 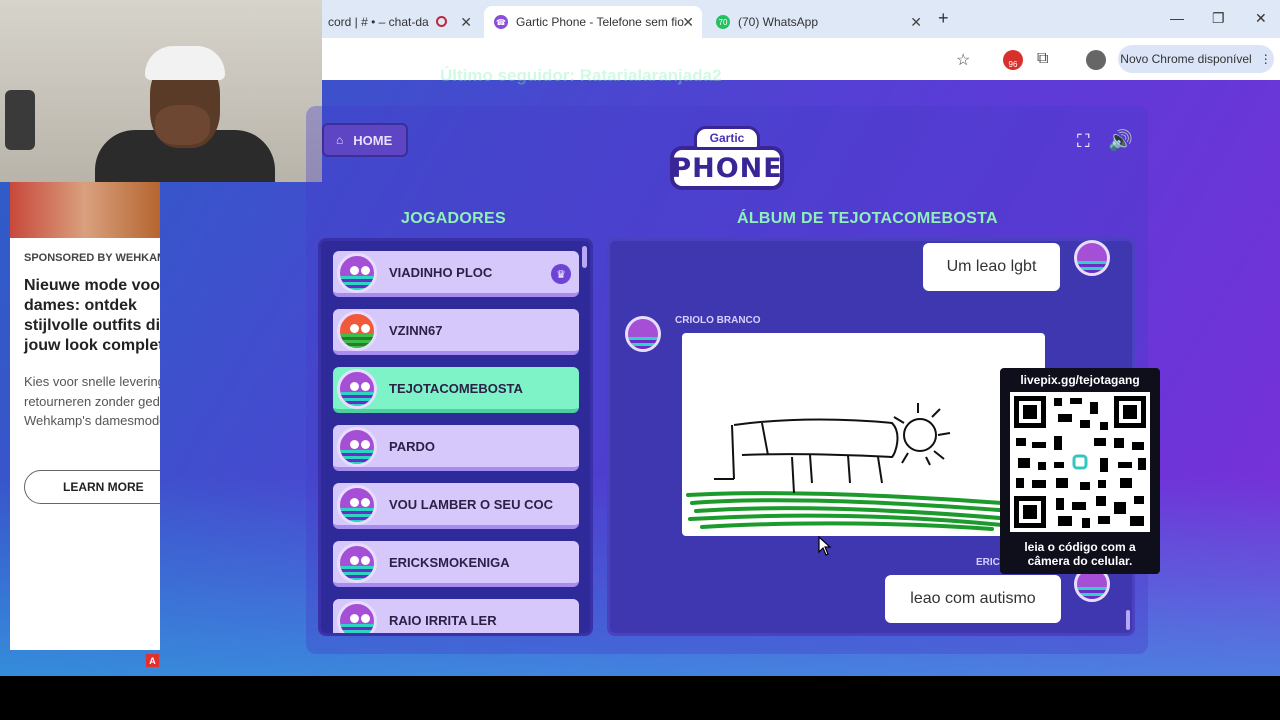 I want to click on player-item: RAIO IRRITA LER, so click(x=456, y=616).